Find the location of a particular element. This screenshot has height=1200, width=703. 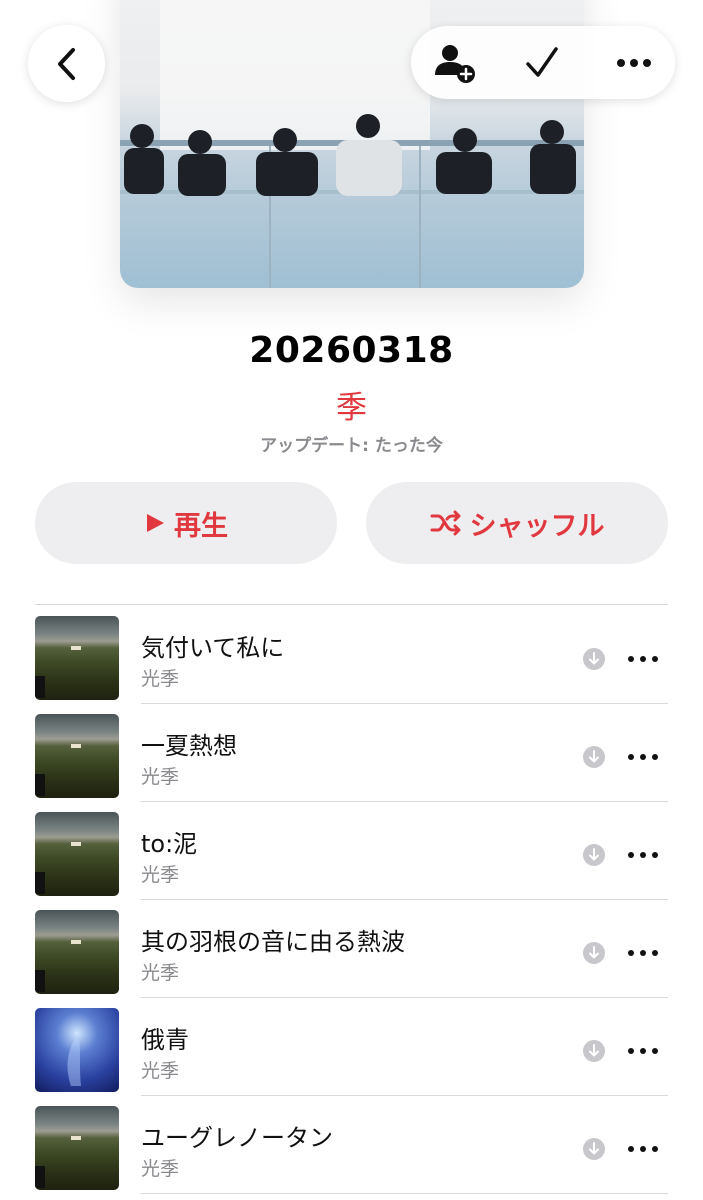

more-options-button is located at coordinates (634, 62).